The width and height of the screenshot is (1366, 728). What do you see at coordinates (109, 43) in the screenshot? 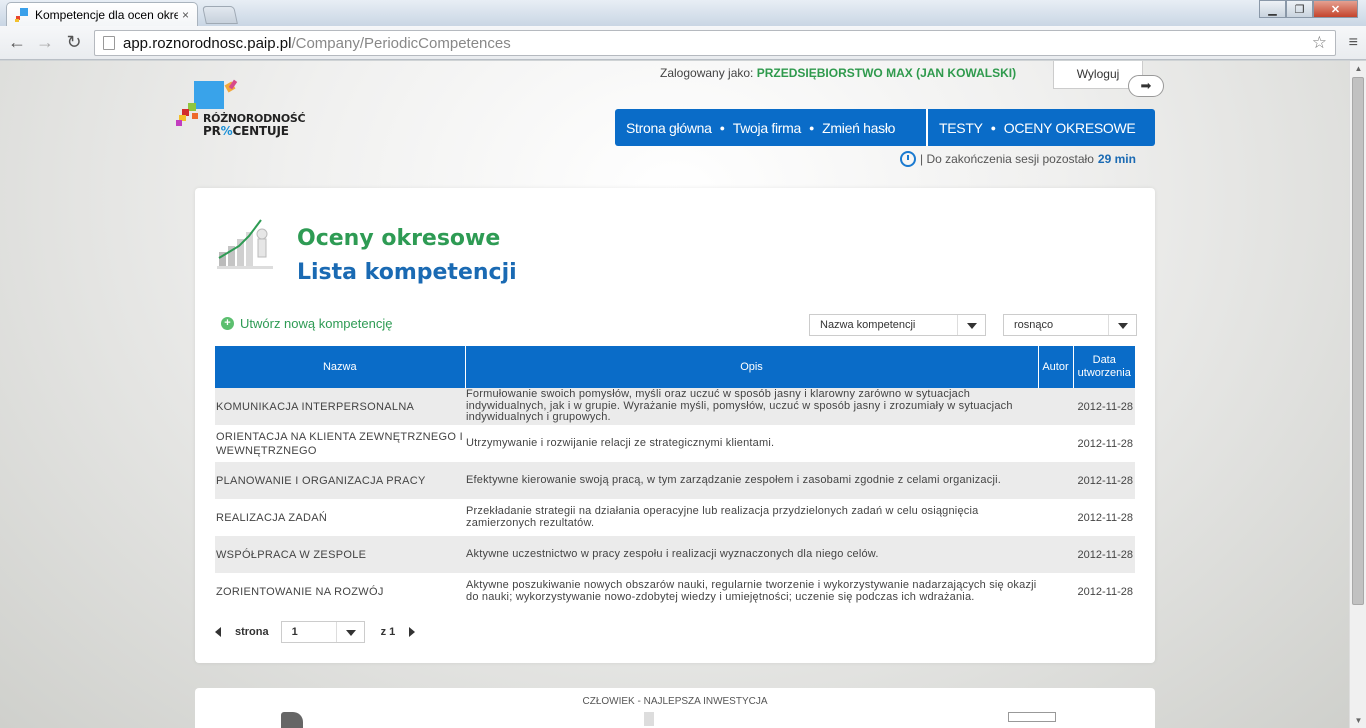
I see `page-icon` at bounding box center [109, 43].